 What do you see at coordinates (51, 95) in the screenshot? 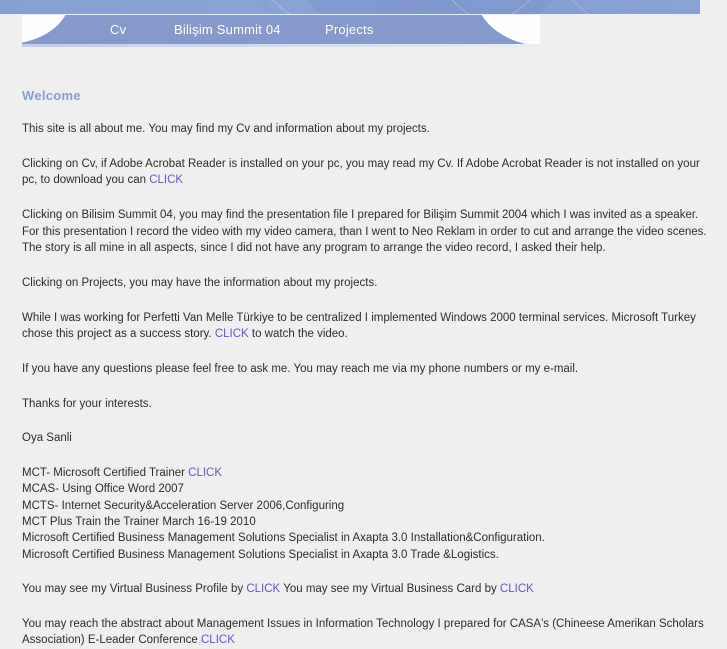
I see `page-title: Welcome` at bounding box center [51, 95].